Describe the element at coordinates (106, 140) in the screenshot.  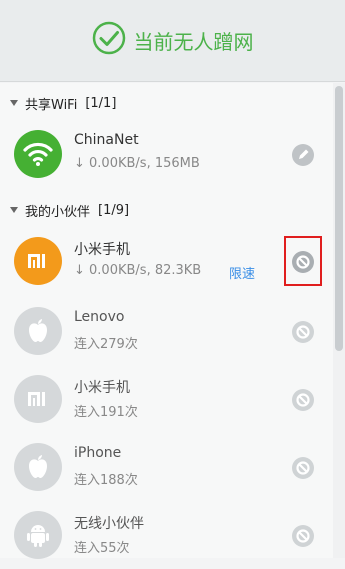
I see `device-name: ChinaNet` at that location.